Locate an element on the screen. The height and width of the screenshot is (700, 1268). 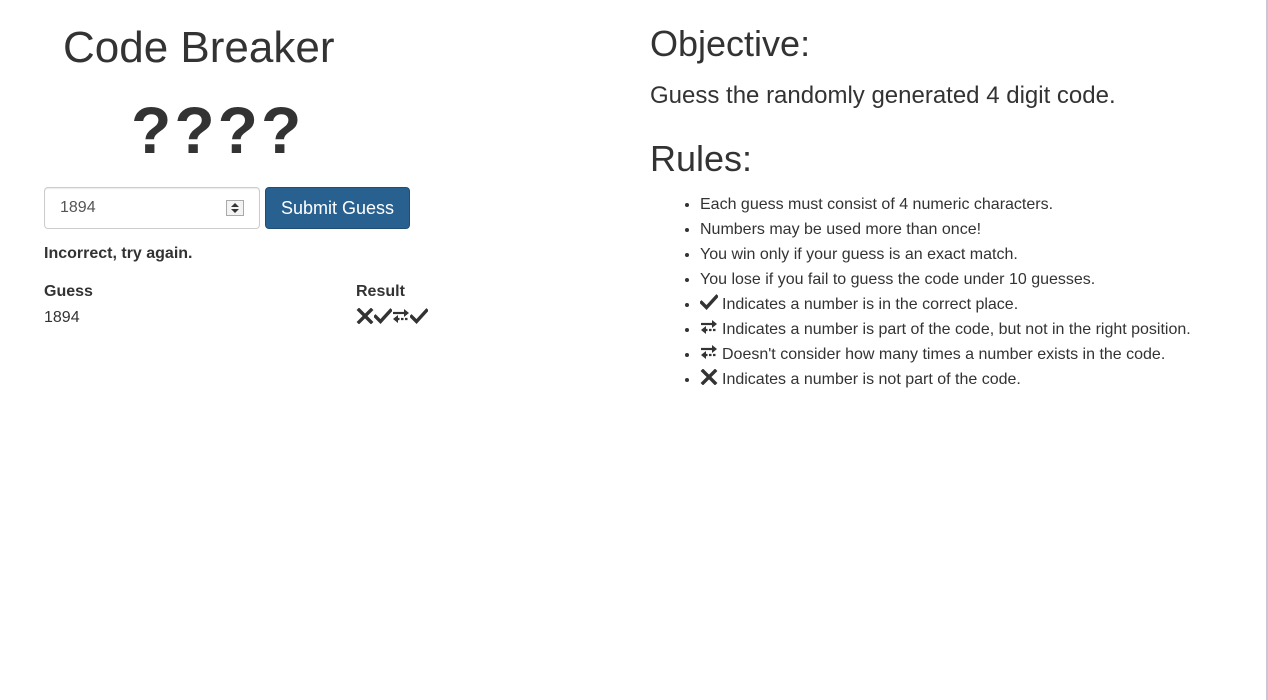
spinner-down-icon is located at coordinates (235, 211).